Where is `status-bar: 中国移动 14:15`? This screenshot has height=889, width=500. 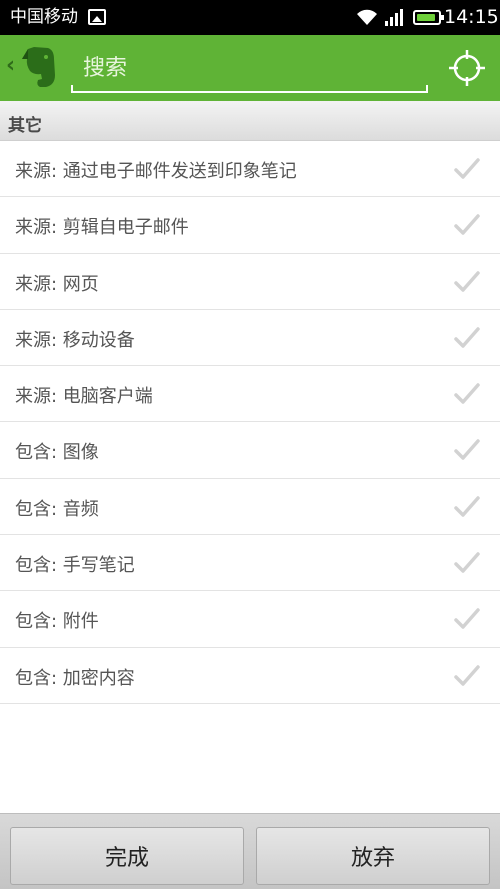
status-bar: 中国移动 14:15 is located at coordinates (250, 17).